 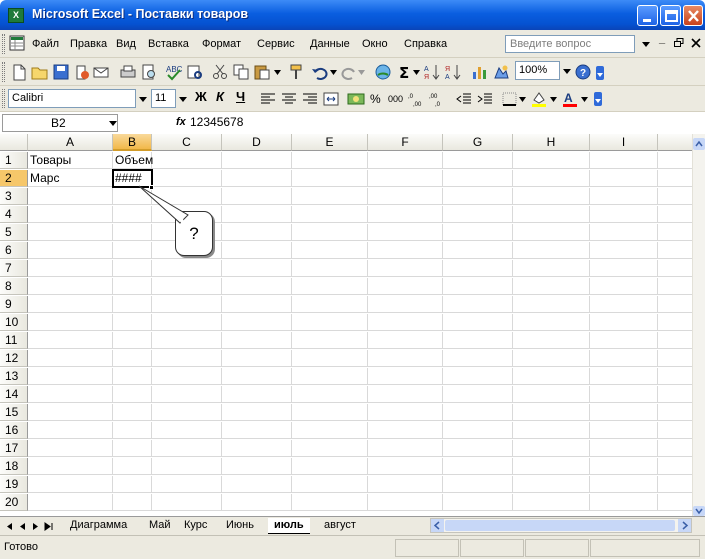 I want to click on cell-b16, so click(x=132, y=430).